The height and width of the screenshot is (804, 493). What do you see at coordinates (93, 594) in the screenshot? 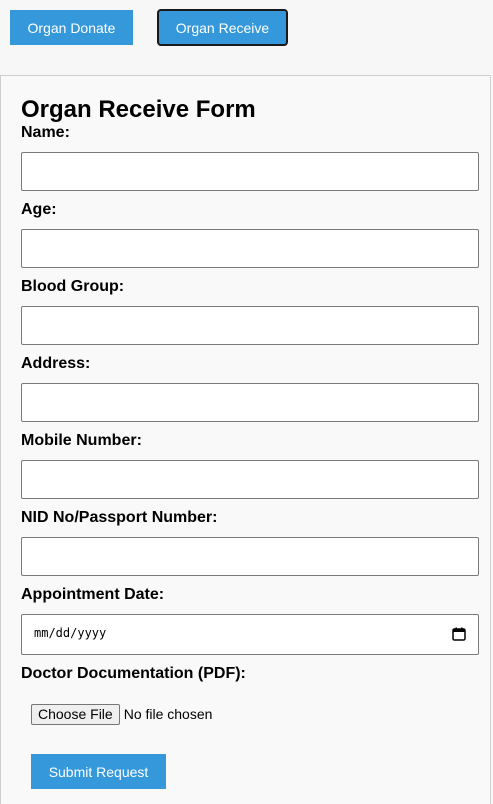
I see `appointment-date-label: Appointment Date:` at bounding box center [93, 594].